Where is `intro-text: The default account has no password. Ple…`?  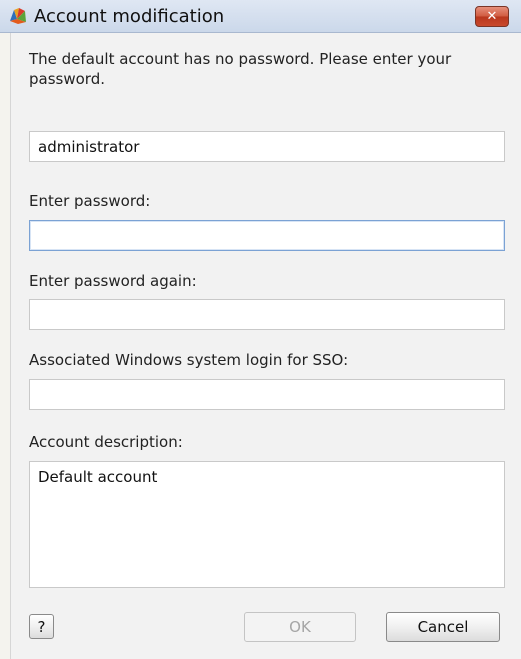
intro-text: The default account has no password. Ple… is located at coordinates (240, 69).